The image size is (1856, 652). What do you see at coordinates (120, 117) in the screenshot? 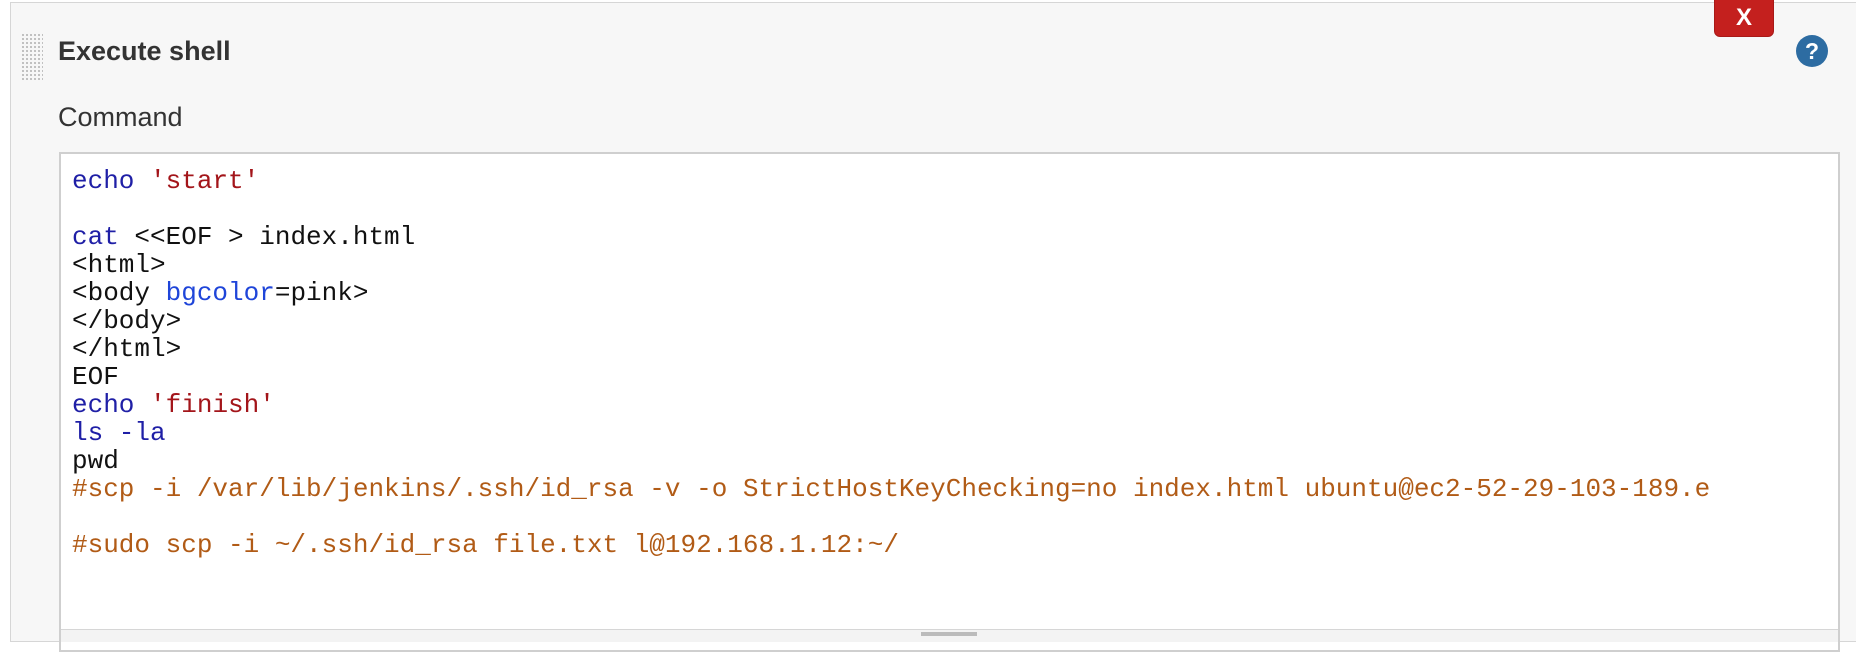
I see `command-label: Command` at bounding box center [120, 117].